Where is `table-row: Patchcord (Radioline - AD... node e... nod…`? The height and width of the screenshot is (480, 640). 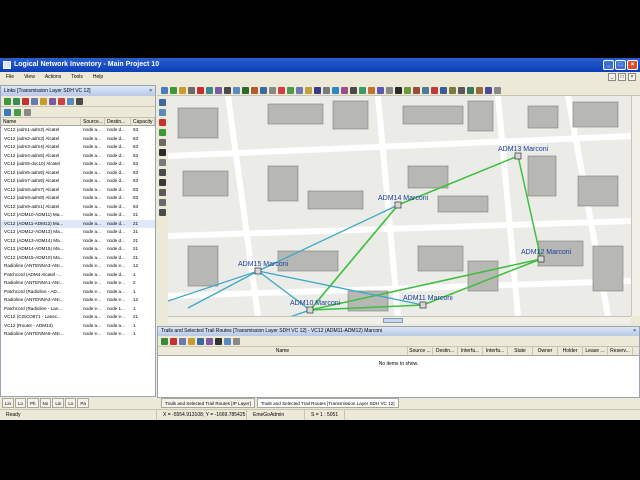 table-row: Patchcord (Radioline - AD... node e... nod… is located at coordinates (78, 292).